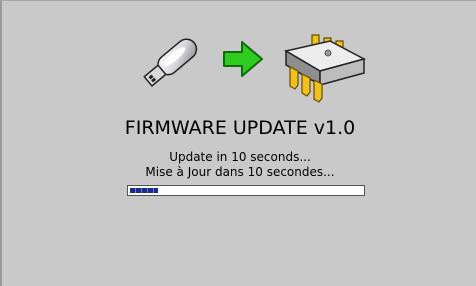 The height and width of the screenshot is (286, 476). What do you see at coordinates (325, 68) in the screenshot?
I see `chip-icon` at bounding box center [325, 68].